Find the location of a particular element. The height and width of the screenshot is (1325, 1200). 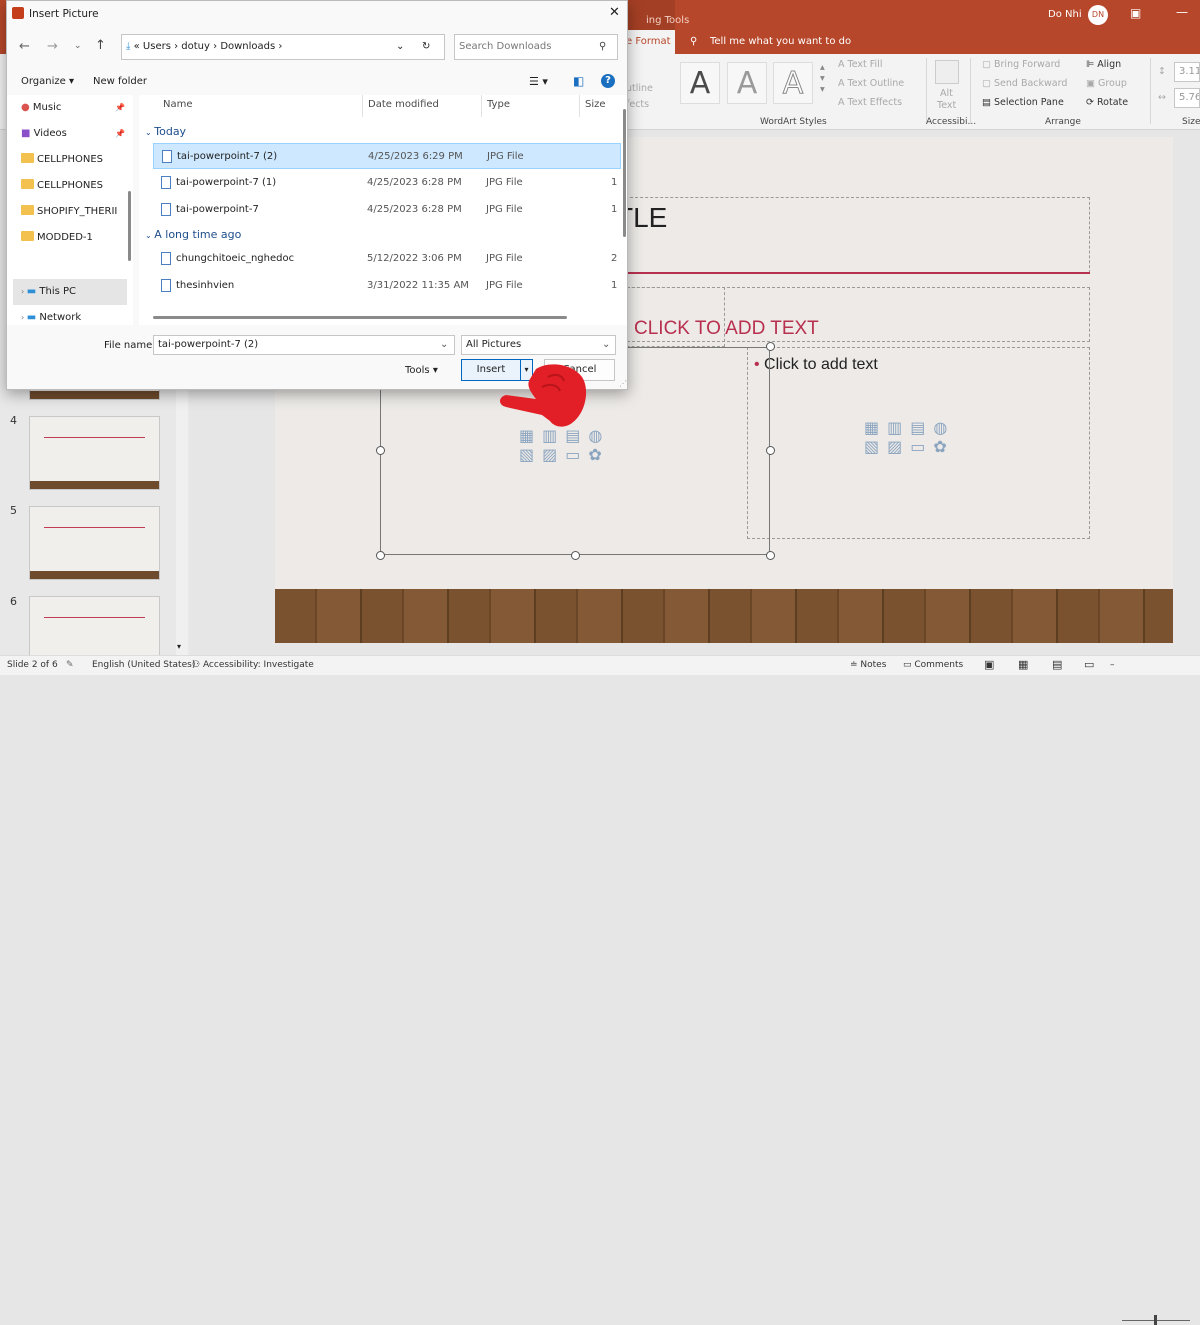

wordart-style-1: A is located at coordinates (700, 83).